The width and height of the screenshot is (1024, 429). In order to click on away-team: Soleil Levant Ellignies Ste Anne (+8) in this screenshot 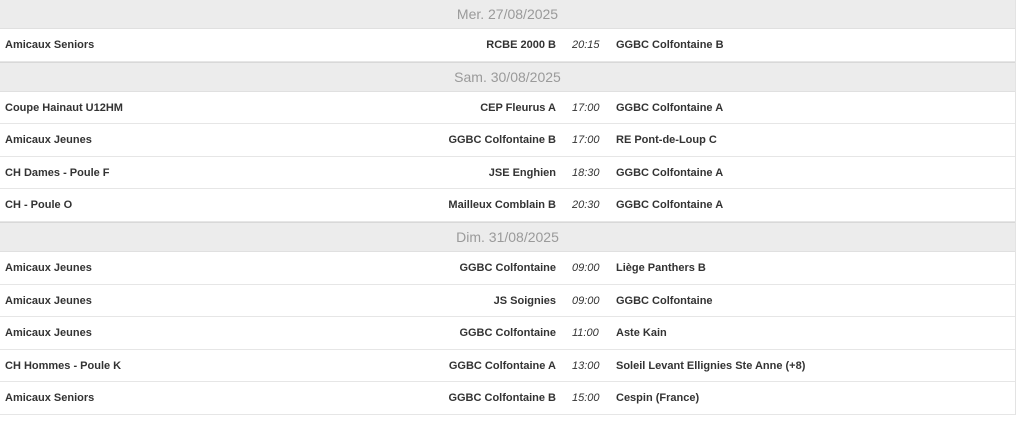, I will do `click(711, 365)`.